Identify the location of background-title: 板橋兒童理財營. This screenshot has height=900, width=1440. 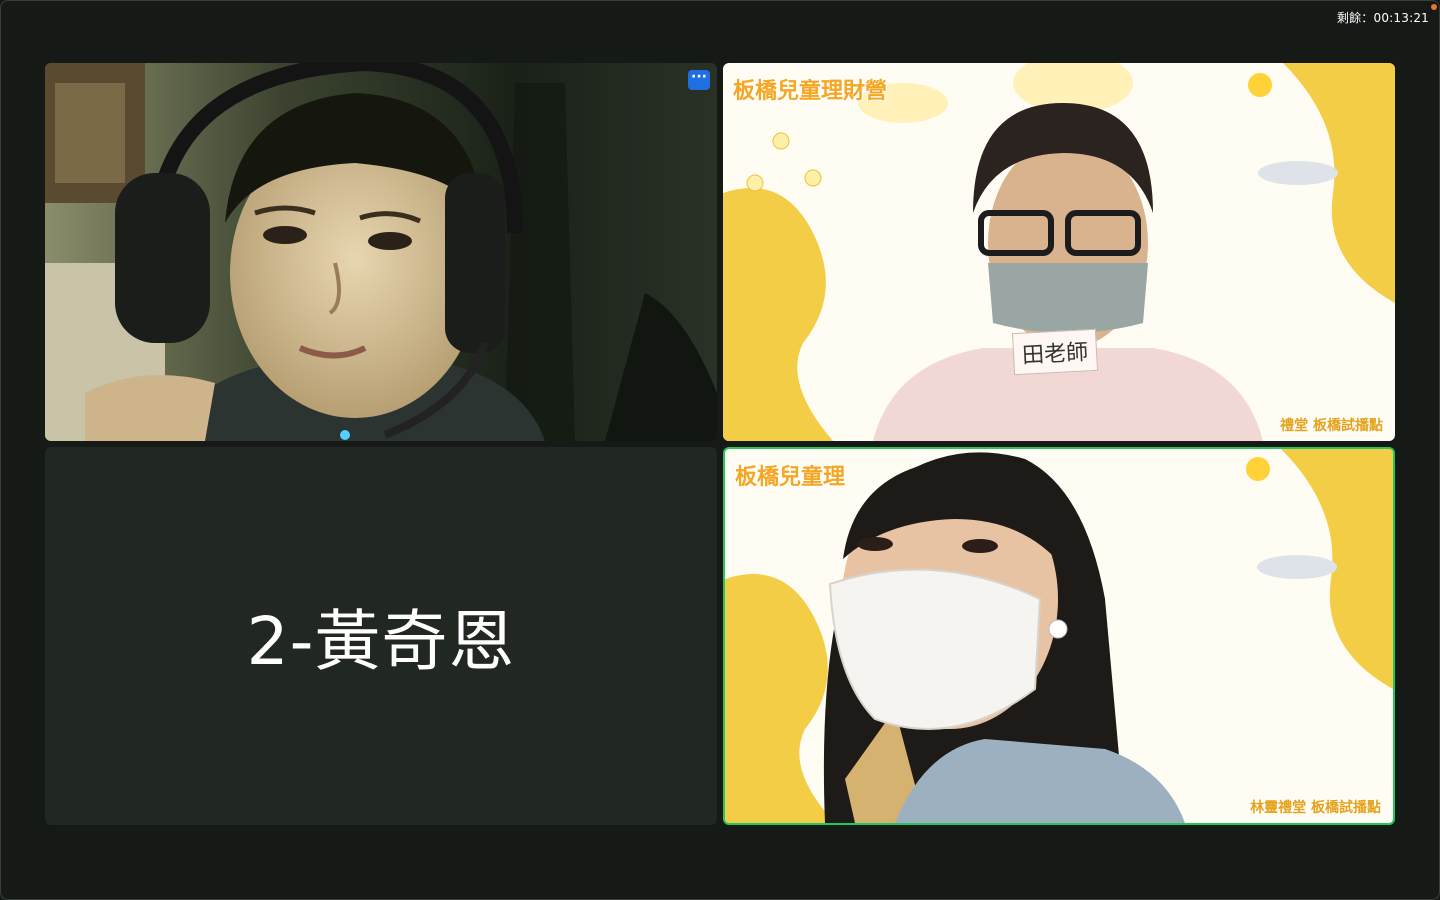
(810, 91).